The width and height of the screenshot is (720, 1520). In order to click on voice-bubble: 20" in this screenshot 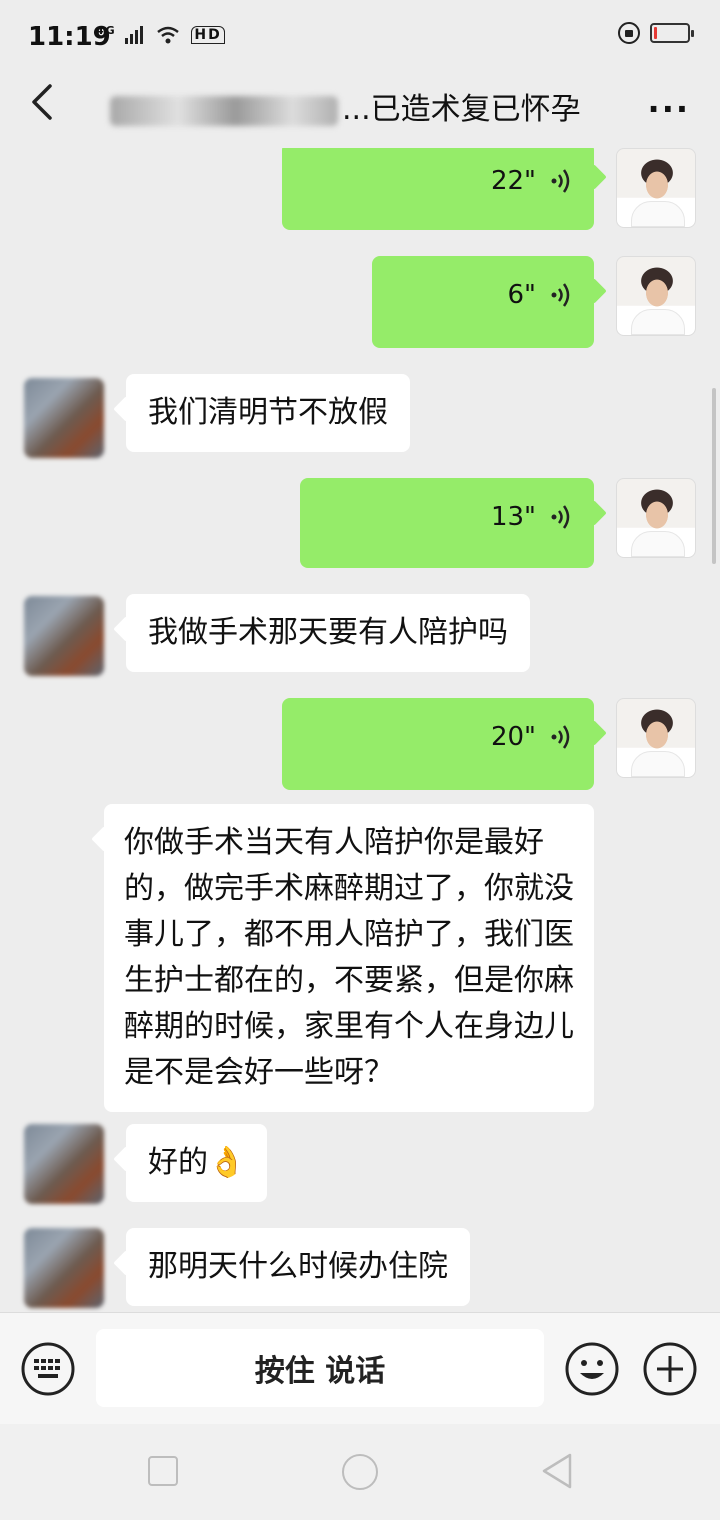, I will do `click(438, 744)`.